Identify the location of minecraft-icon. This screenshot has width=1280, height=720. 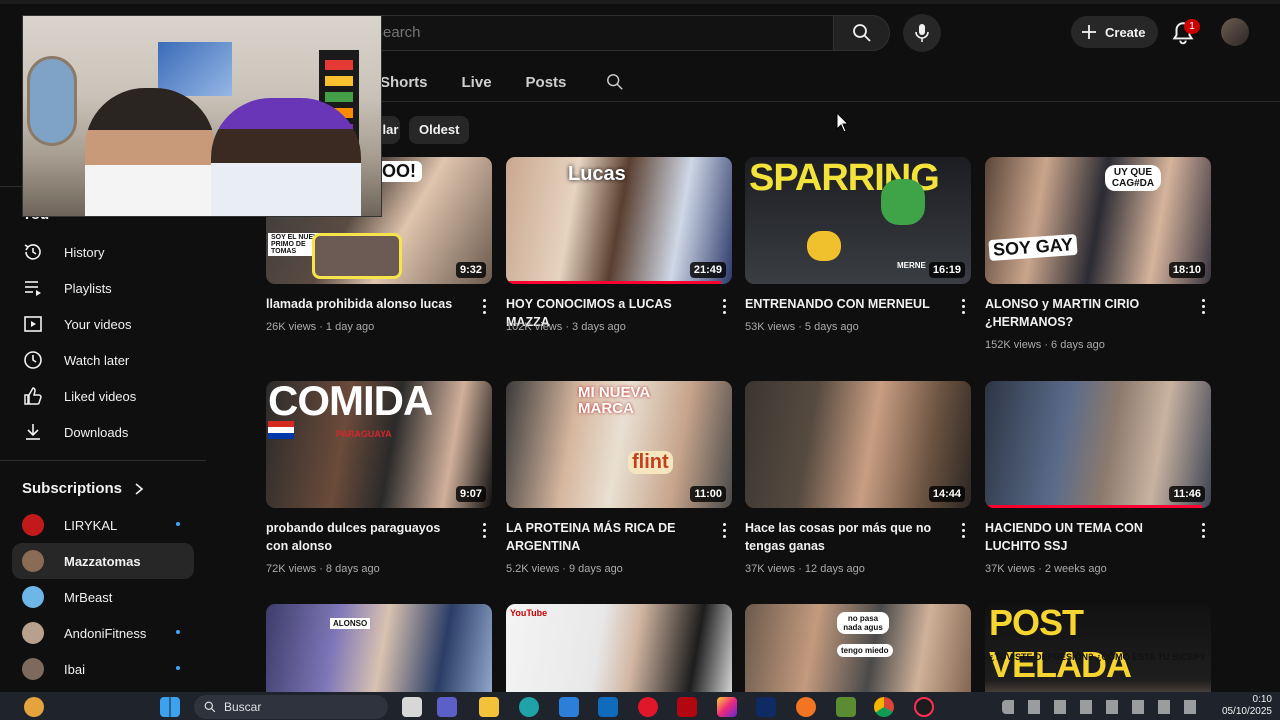
(846, 707).